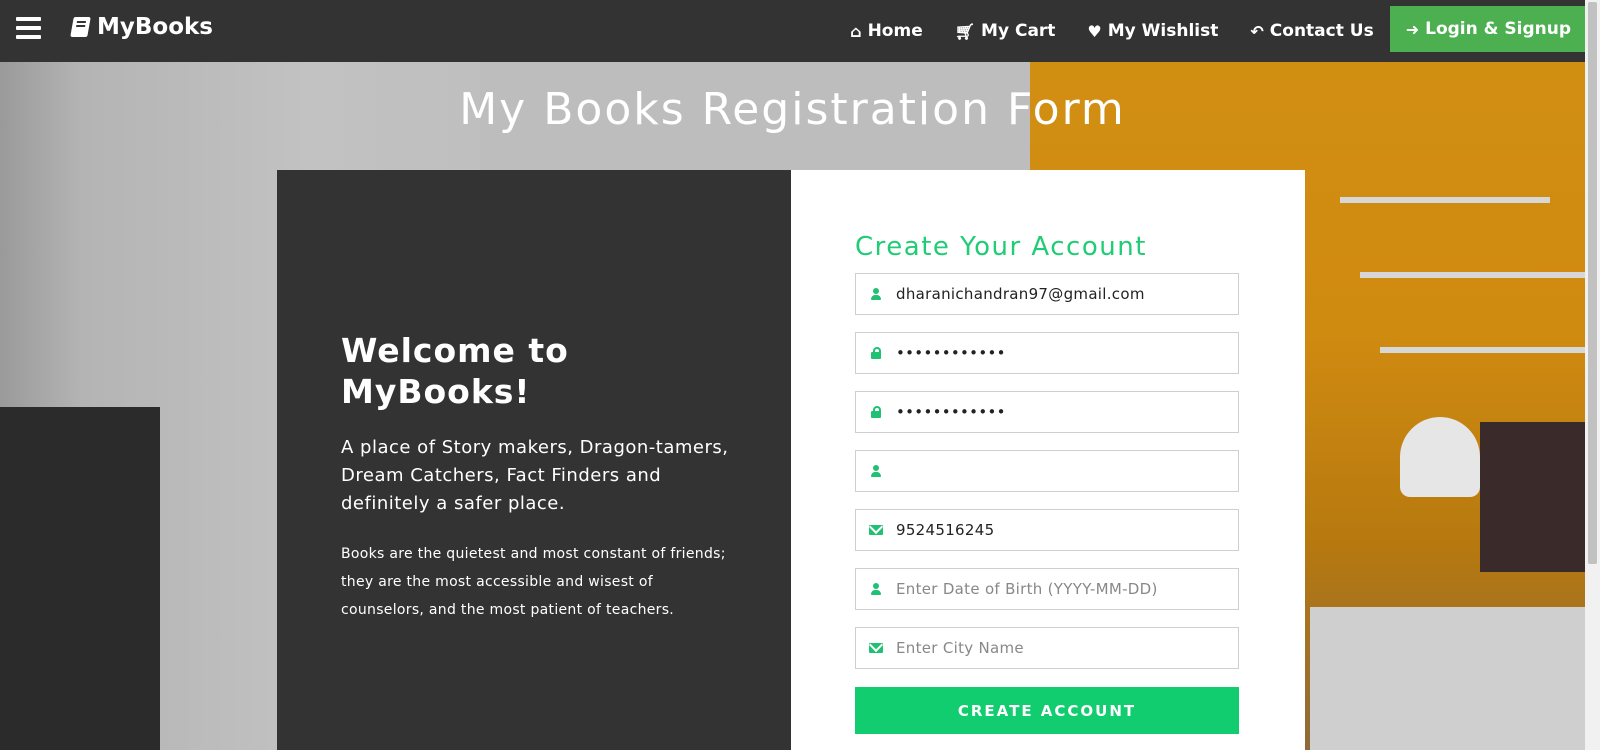 This screenshot has width=1600, height=750. What do you see at coordinates (1067, 530) in the screenshot?
I see `phone-input` at bounding box center [1067, 530].